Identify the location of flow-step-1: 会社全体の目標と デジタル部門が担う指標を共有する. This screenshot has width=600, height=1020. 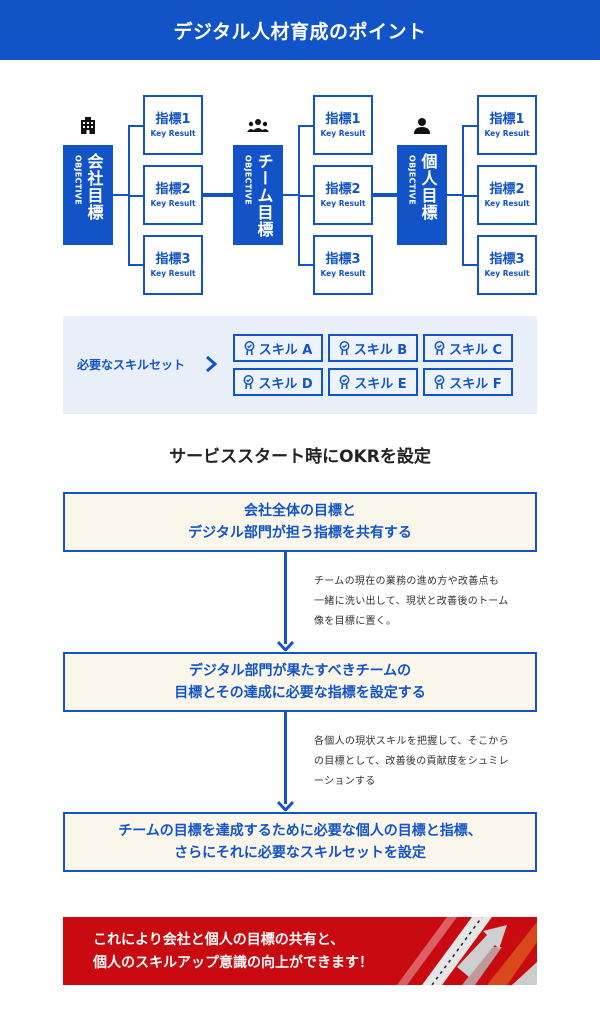
(300, 522).